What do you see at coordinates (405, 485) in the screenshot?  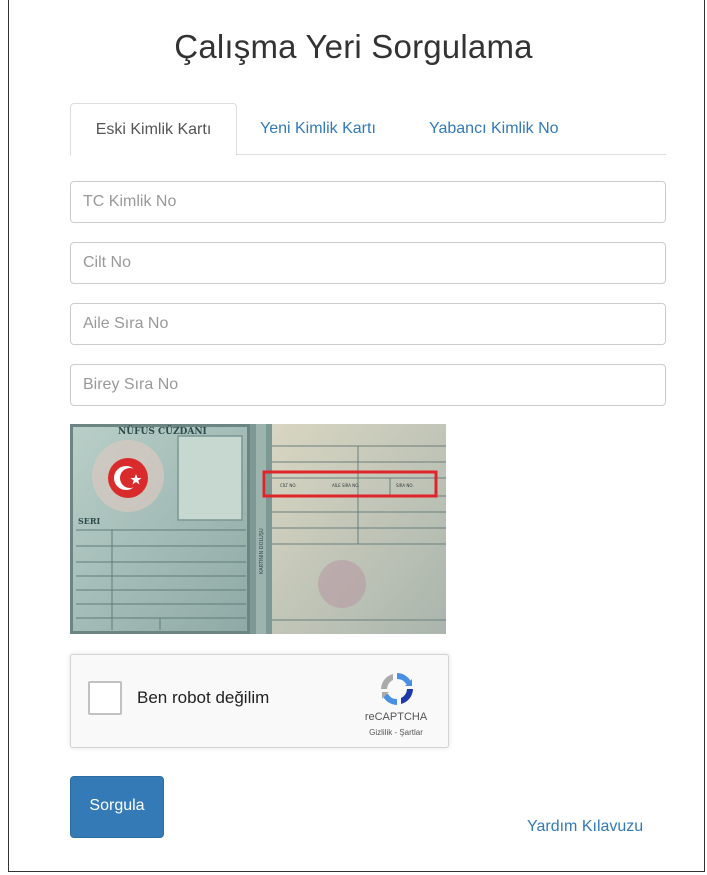 I see `id-card-field-sira: SIRA NO.` at bounding box center [405, 485].